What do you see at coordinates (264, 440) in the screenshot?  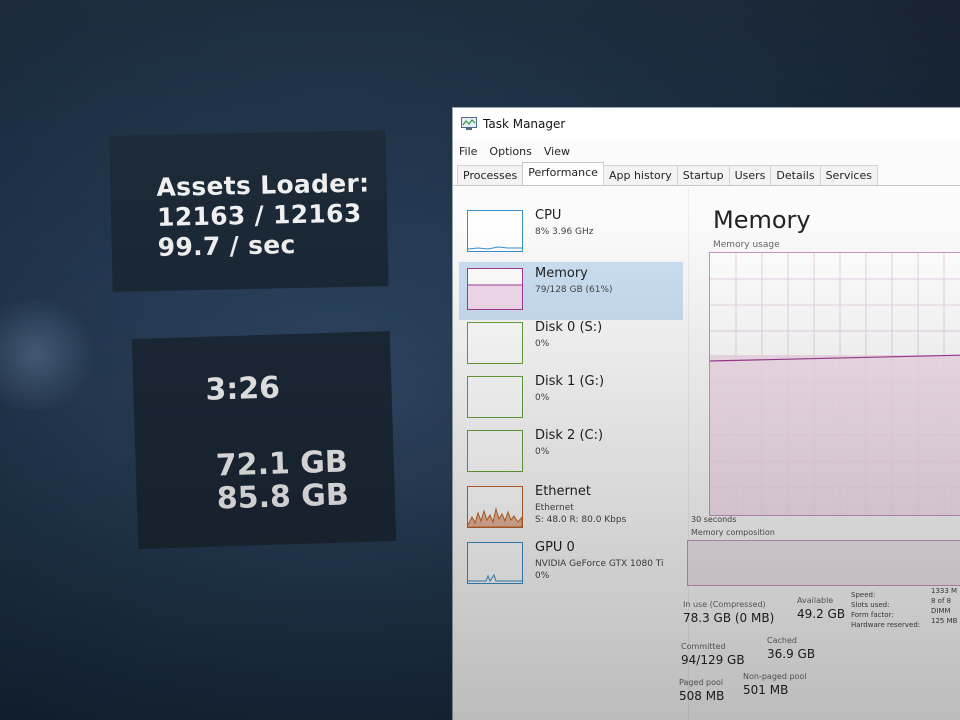 I see `stats-overlay: 3:26 72.1 GB 85.8 GB` at bounding box center [264, 440].